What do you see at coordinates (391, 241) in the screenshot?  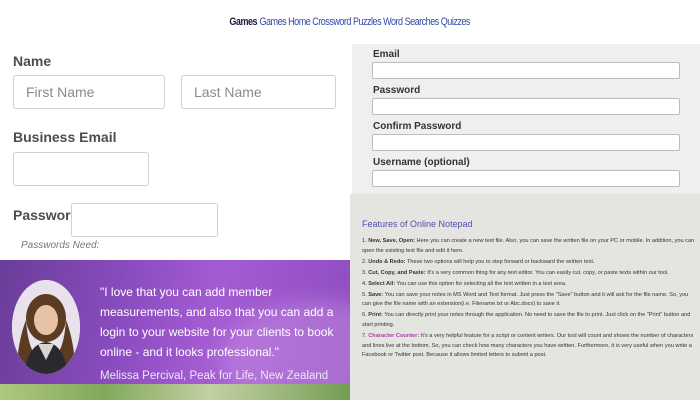 I see `feature-term: New, Save, Open:` at bounding box center [391, 241].